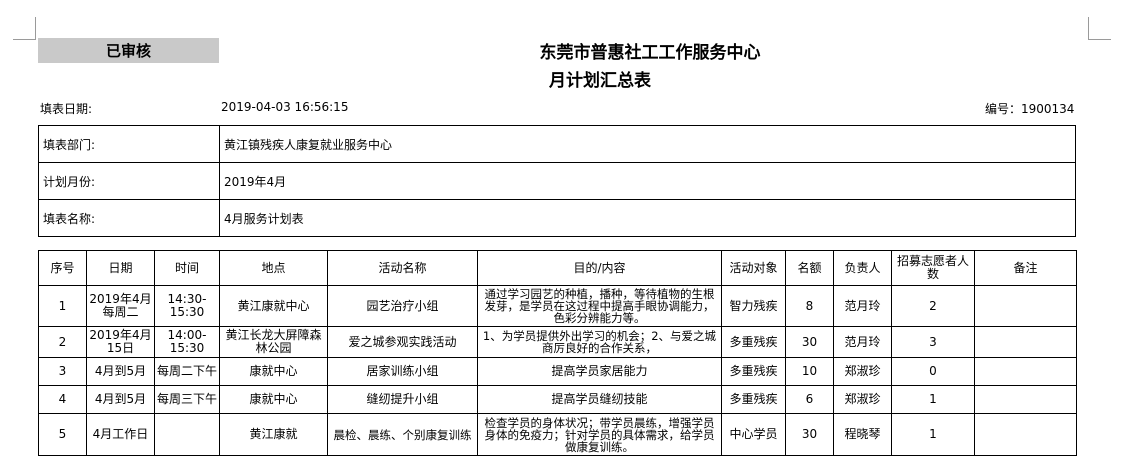 This screenshot has width=1123, height=457. Describe the element at coordinates (273, 268) in the screenshot. I see `column-header: 地点` at that location.